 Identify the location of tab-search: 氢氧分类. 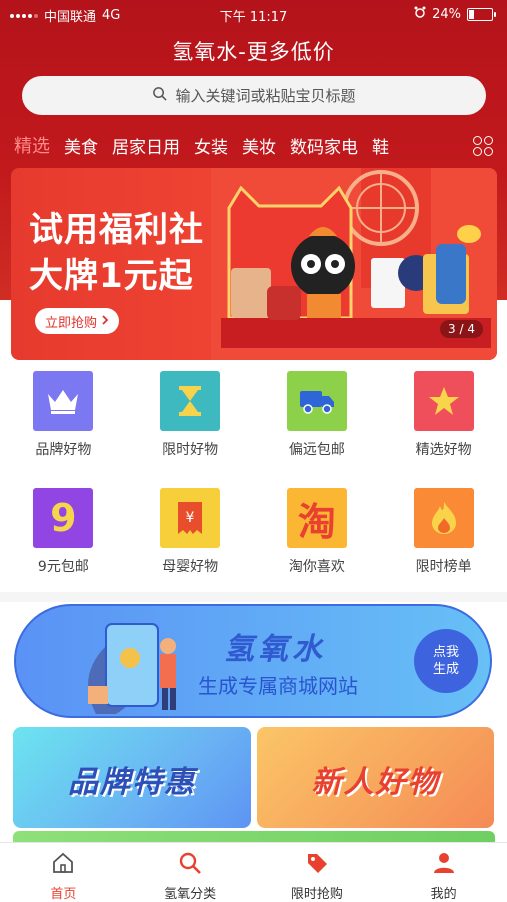
(190, 872).